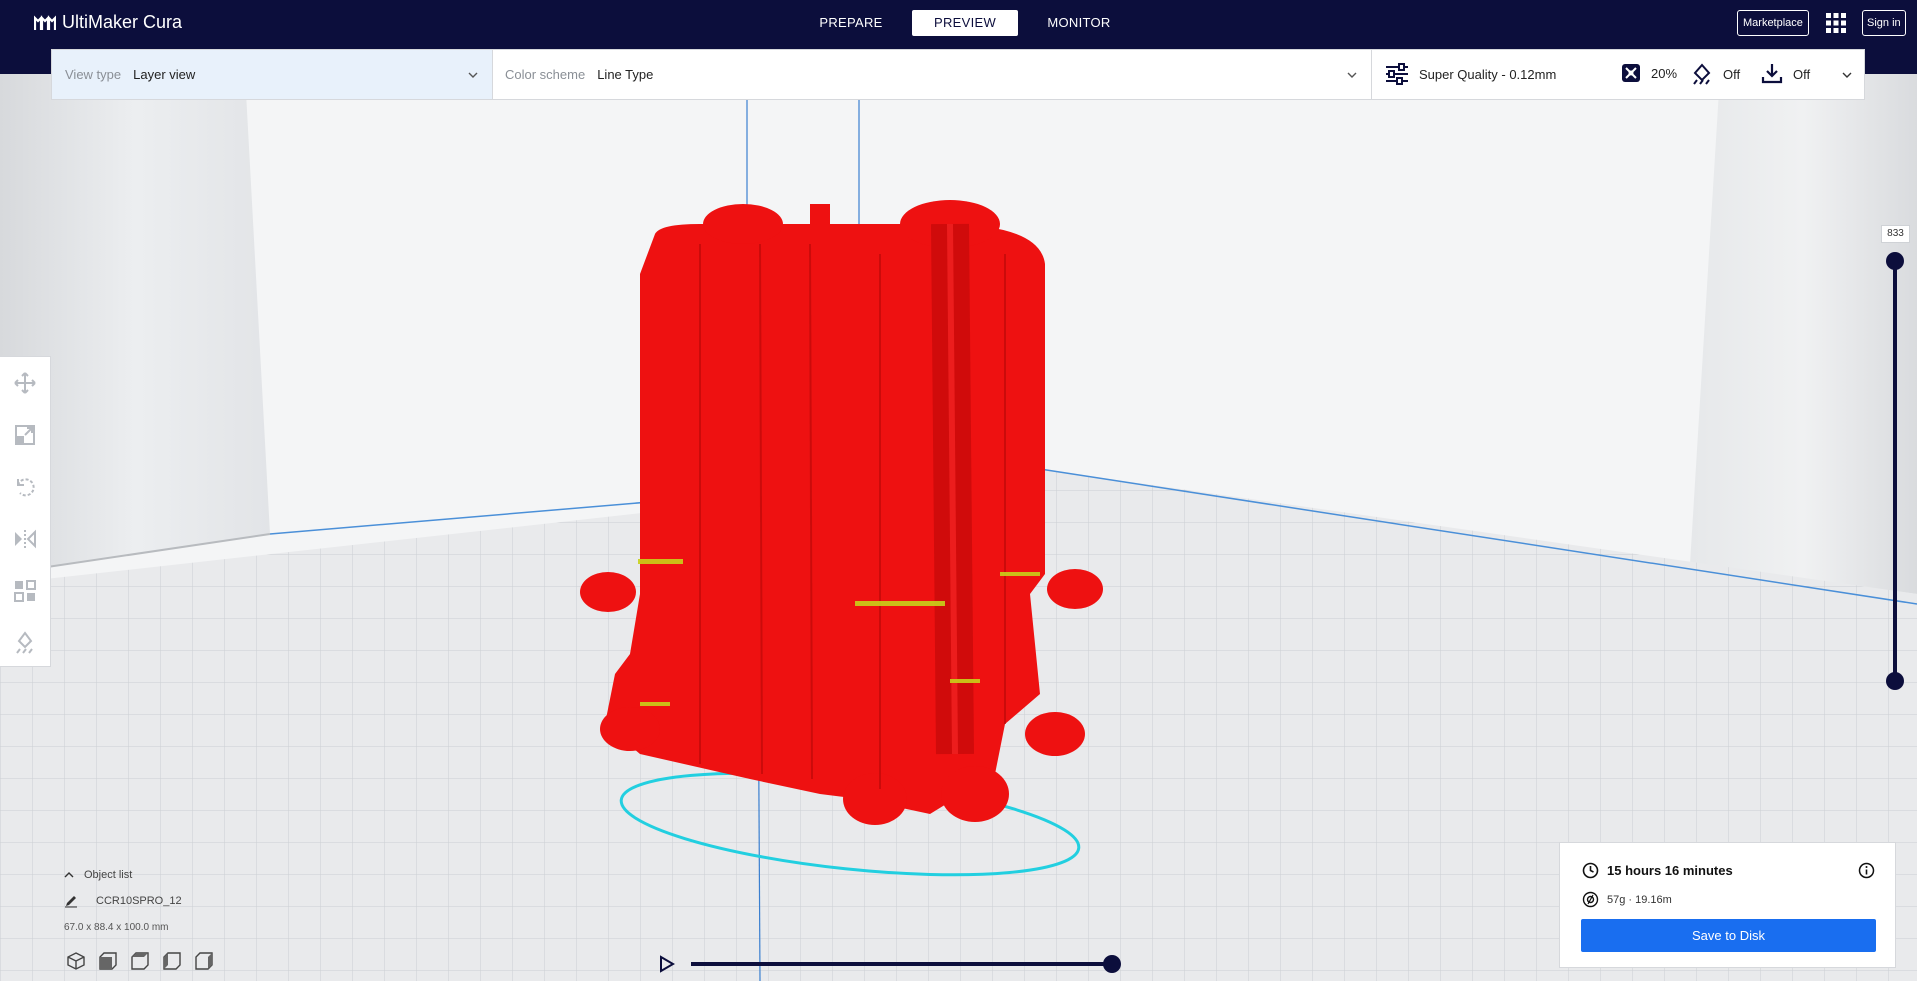 The height and width of the screenshot is (981, 1917). I want to click on color-scheme-dropdown: Color scheme Line Type, so click(932, 74).